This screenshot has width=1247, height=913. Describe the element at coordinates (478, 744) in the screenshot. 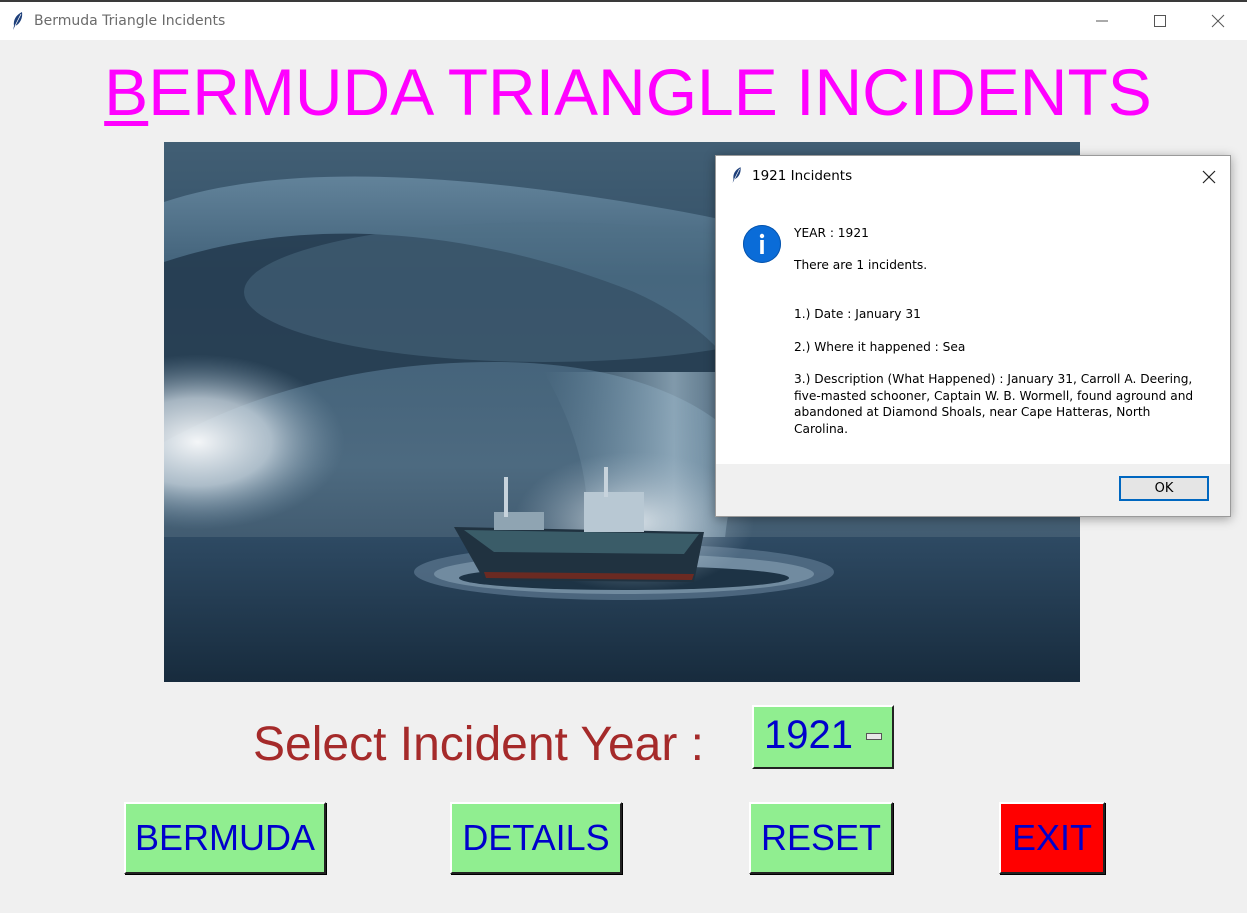

I see `select-year-label: Select Incident Year :` at that location.